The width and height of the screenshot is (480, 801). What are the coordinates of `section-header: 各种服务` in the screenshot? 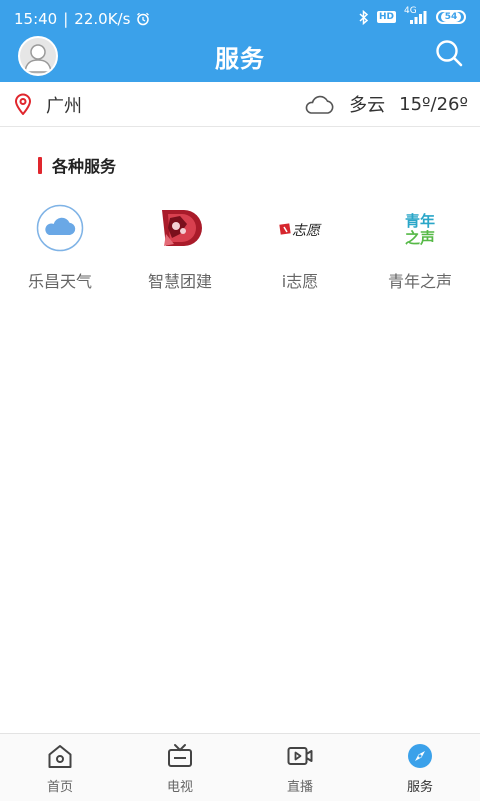 It's located at (77, 165).